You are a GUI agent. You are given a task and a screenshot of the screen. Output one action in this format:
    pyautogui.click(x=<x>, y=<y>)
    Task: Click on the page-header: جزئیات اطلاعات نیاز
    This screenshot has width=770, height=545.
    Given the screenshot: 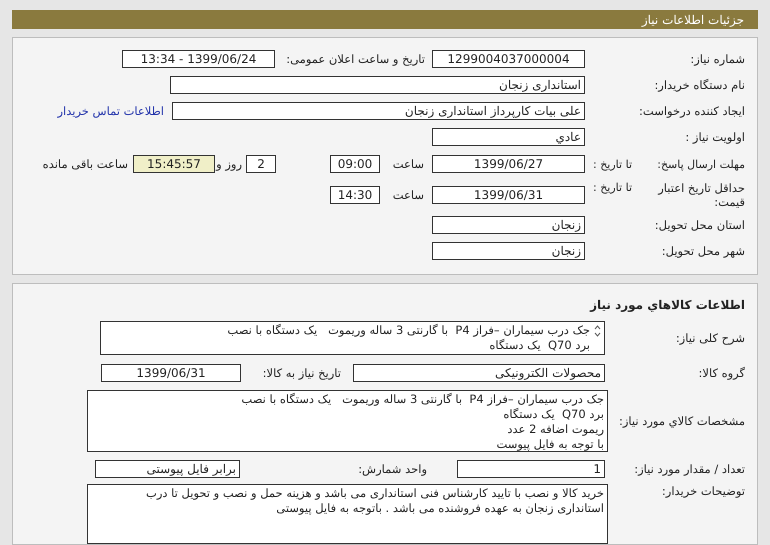 What is the action you would take?
    pyautogui.click(x=385, y=19)
    